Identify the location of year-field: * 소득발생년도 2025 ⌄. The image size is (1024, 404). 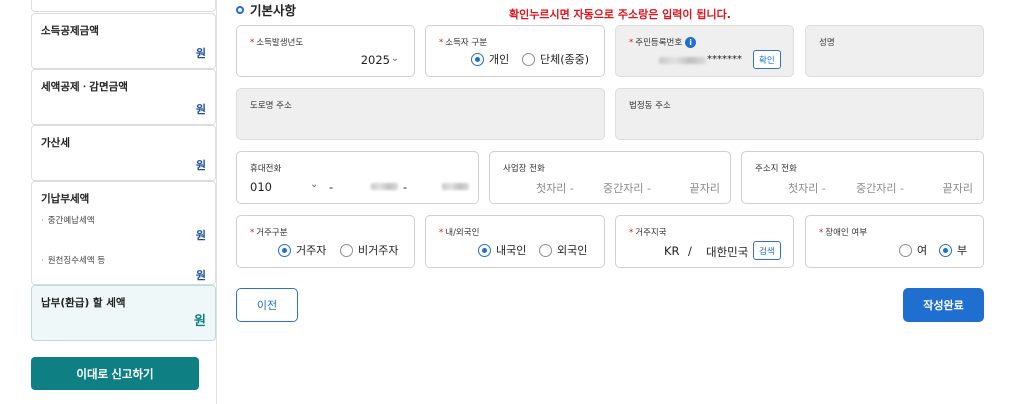
(325, 51).